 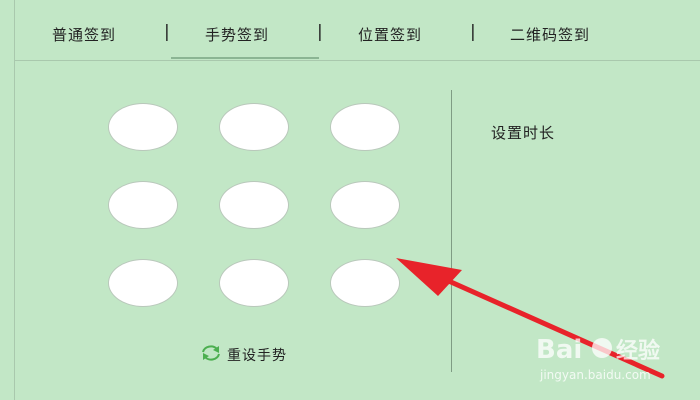 I want to click on reset-gesture-label: 重设手势, so click(x=257, y=356).